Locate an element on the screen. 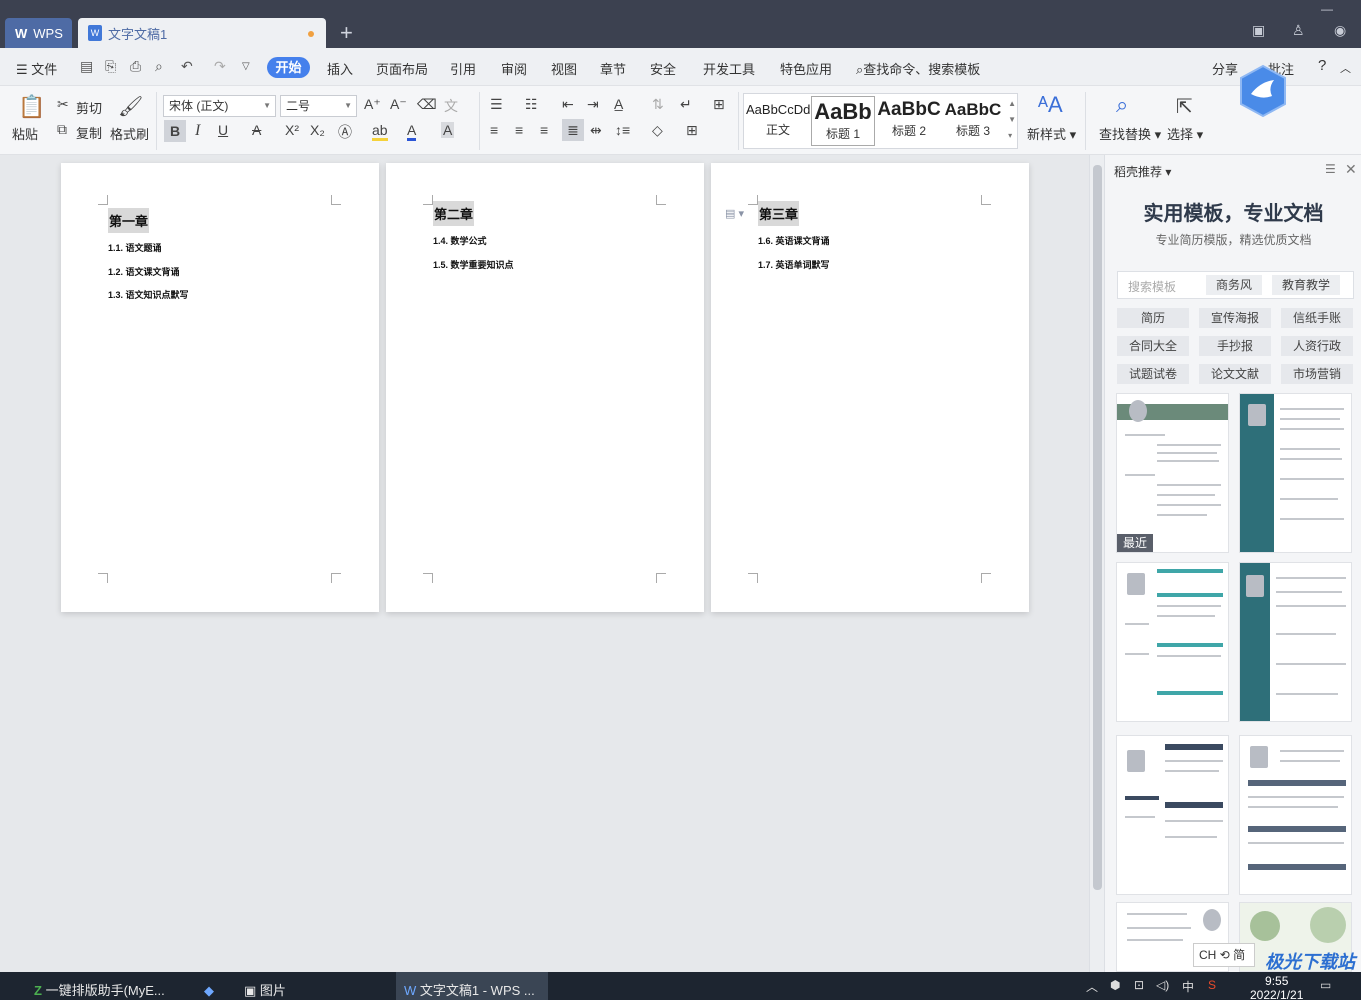 The image size is (1361, 1000). category-contracts: 合同大全 is located at coordinates (1153, 346).